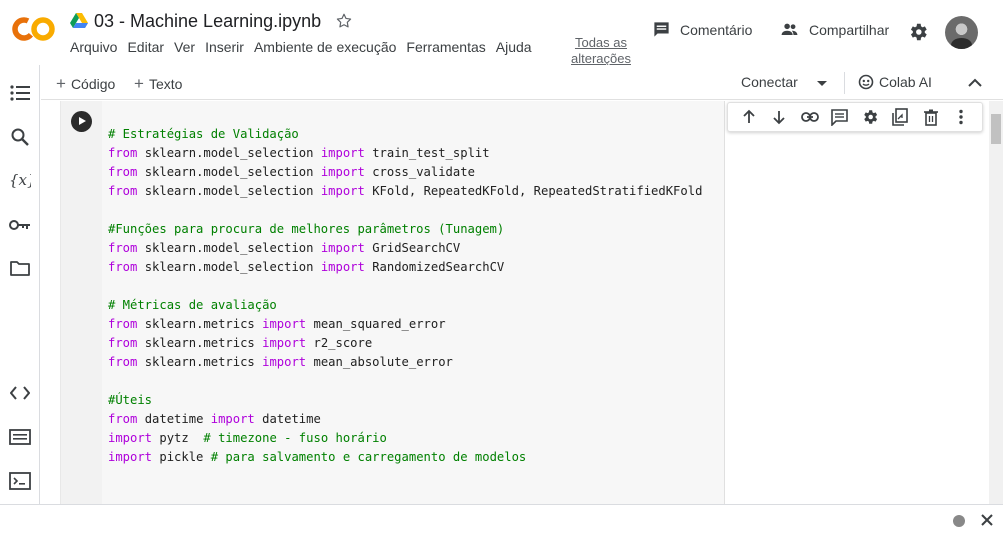  Describe the element at coordinates (184, 47) in the screenshot. I see `menu-ver: Ver` at that location.